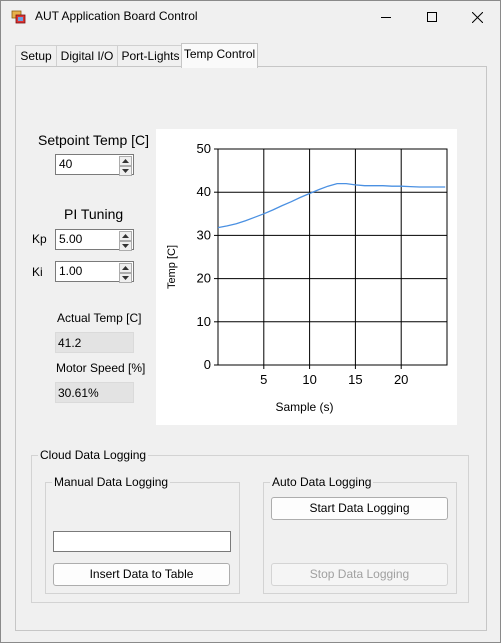 Image resolution: width=501 pixels, height=643 pixels. I want to click on minimize-button, so click(386, 17).